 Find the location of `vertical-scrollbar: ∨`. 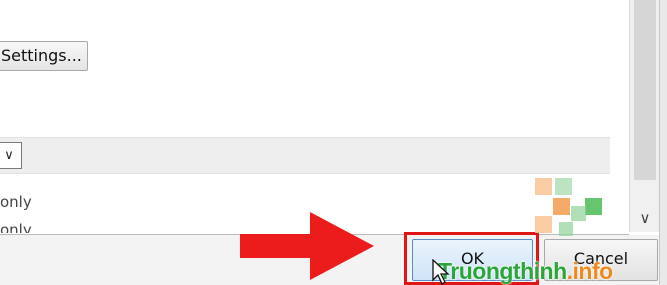

vertical-scrollbar: ∨ is located at coordinates (644, 116).